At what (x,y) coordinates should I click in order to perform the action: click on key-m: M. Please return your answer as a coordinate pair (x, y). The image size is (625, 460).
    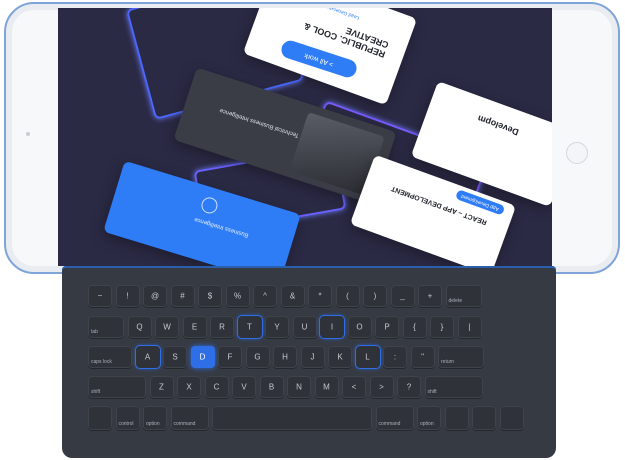
    Looking at the image, I should click on (326, 387).